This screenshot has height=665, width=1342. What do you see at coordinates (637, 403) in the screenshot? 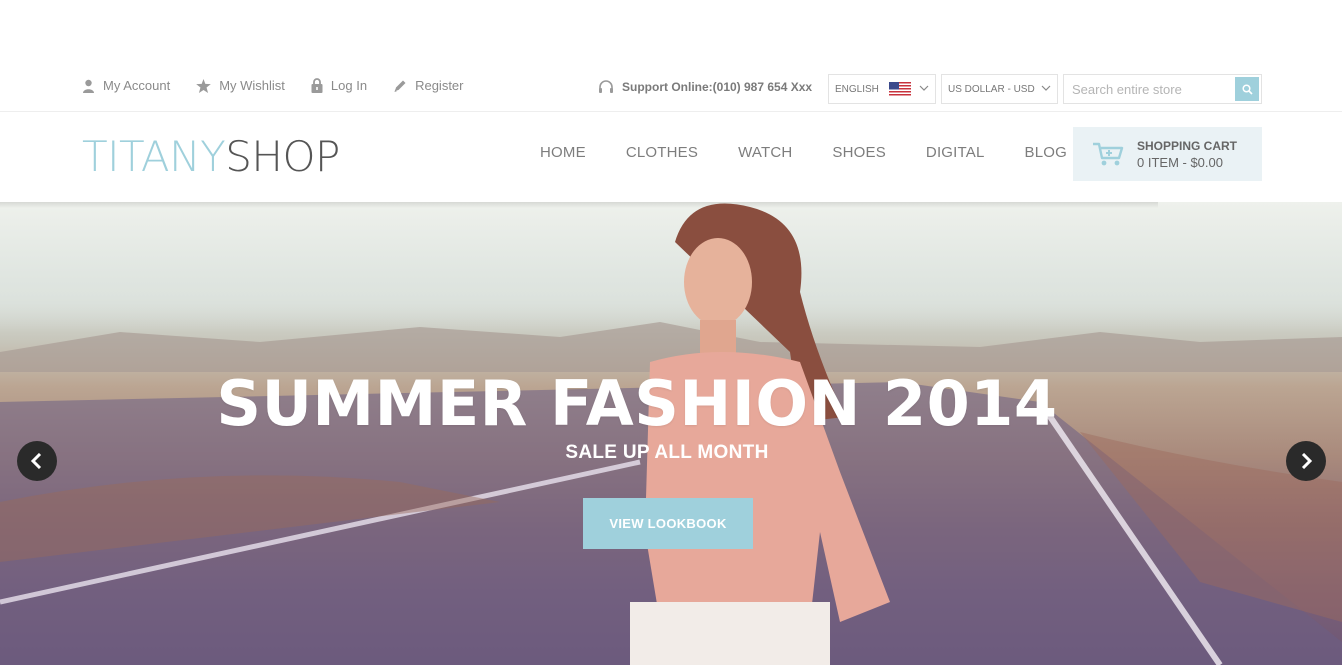
I see `hero-title: SUMMER FASHION 2014` at bounding box center [637, 403].